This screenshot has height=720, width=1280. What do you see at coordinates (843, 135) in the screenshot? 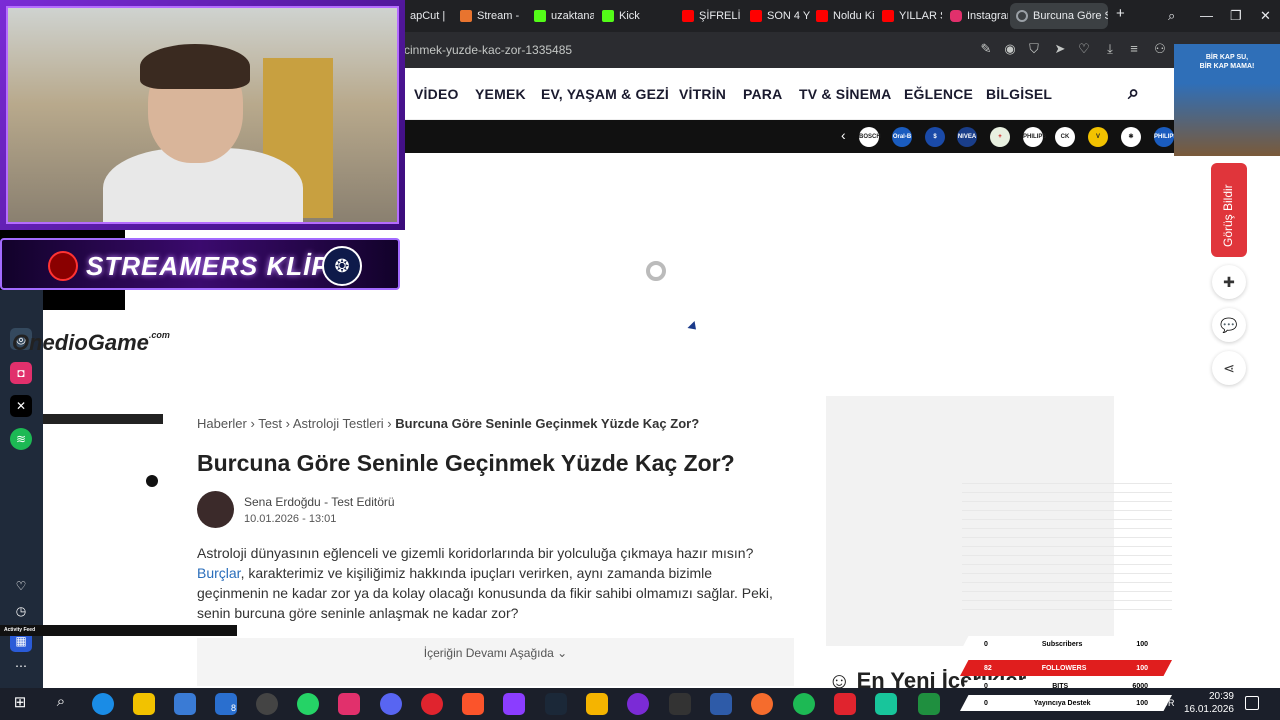
I see `chevron-left-icon: ‹` at bounding box center [843, 135].